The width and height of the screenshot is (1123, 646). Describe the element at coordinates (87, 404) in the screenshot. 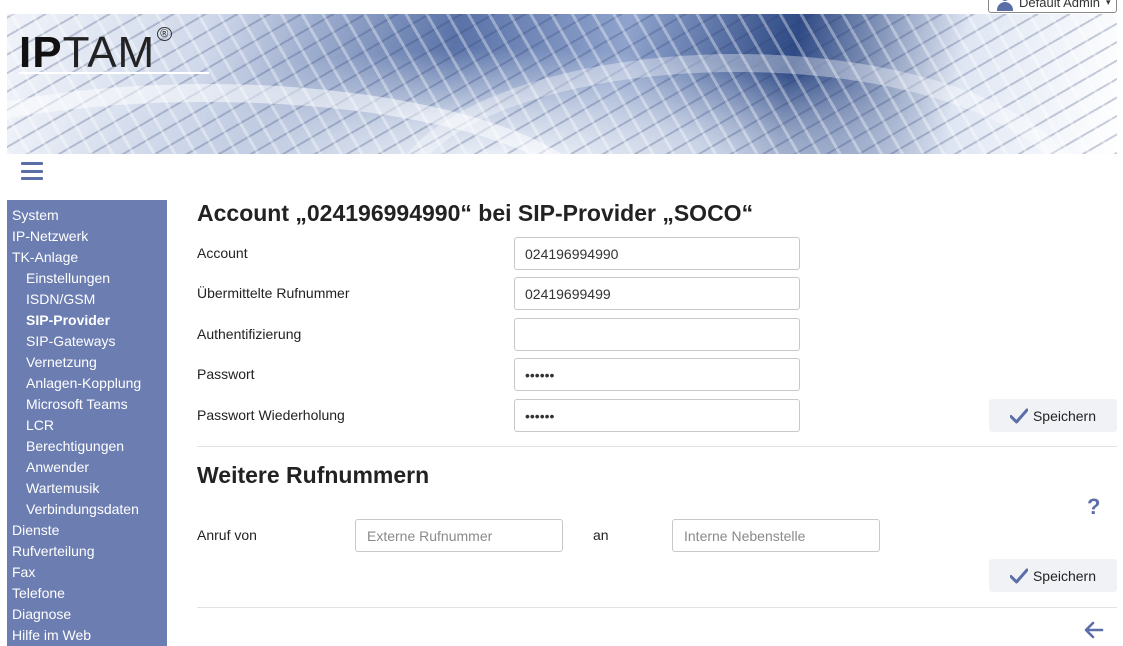

I see `sidebar-item-microsoft-teams: Microsoft Teams` at that location.